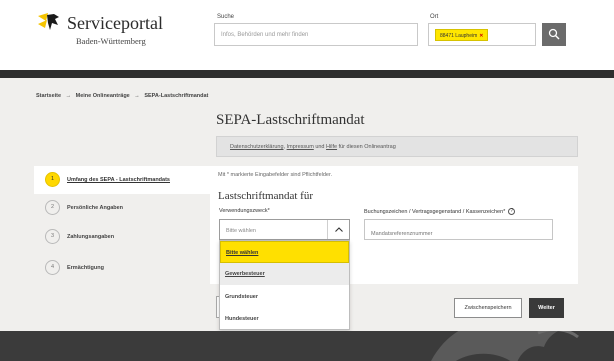 The width and height of the screenshot is (614, 361). I want to click on breadcrumb-item: Startseite, so click(48, 96).